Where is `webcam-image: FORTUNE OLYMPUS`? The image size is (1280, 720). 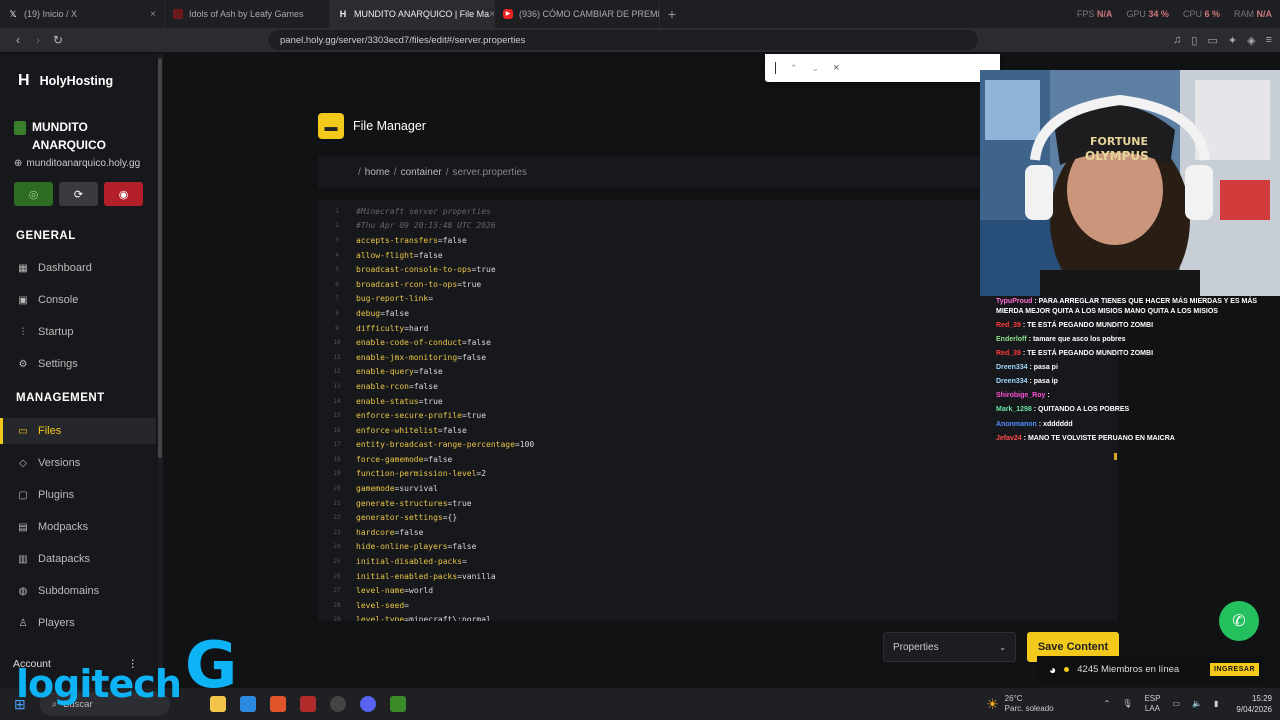 webcam-image: FORTUNE OLYMPUS is located at coordinates (1130, 183).